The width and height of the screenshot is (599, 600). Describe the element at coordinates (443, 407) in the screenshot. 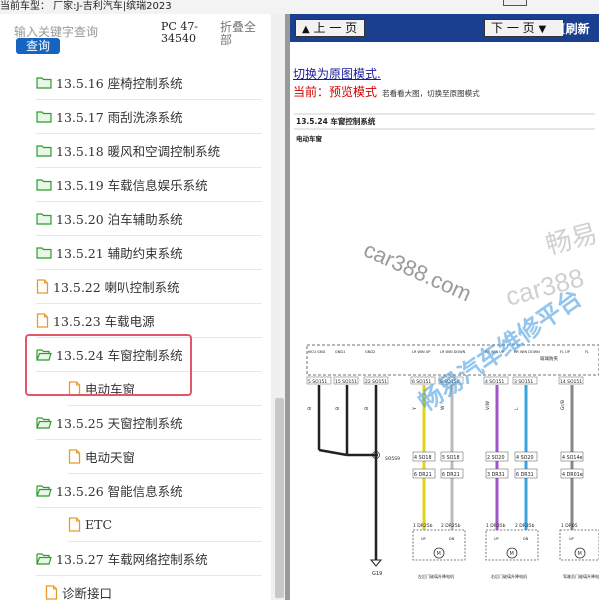

I see `wire-color-label: W` at that location.